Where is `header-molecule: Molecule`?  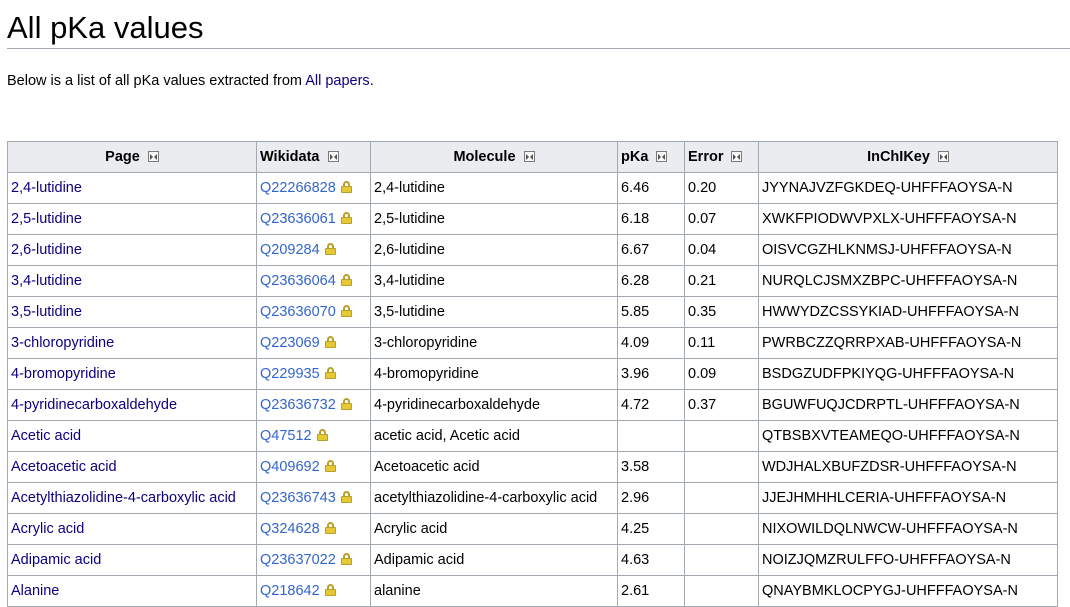
header-molecule: Molecule is located at coordinates (494, 157).